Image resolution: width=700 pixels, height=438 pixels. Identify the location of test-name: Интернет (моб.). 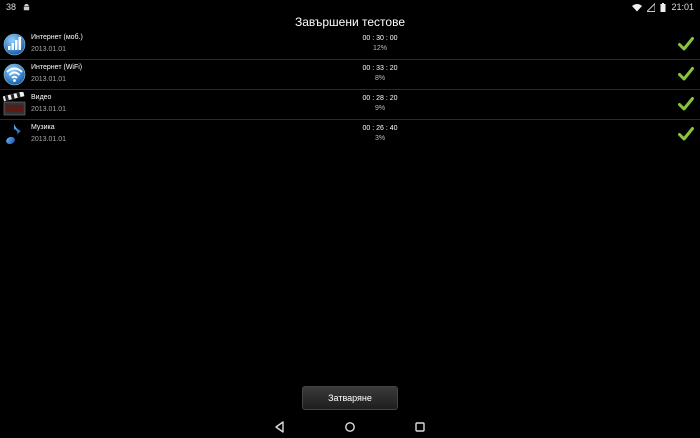
(57, 37).